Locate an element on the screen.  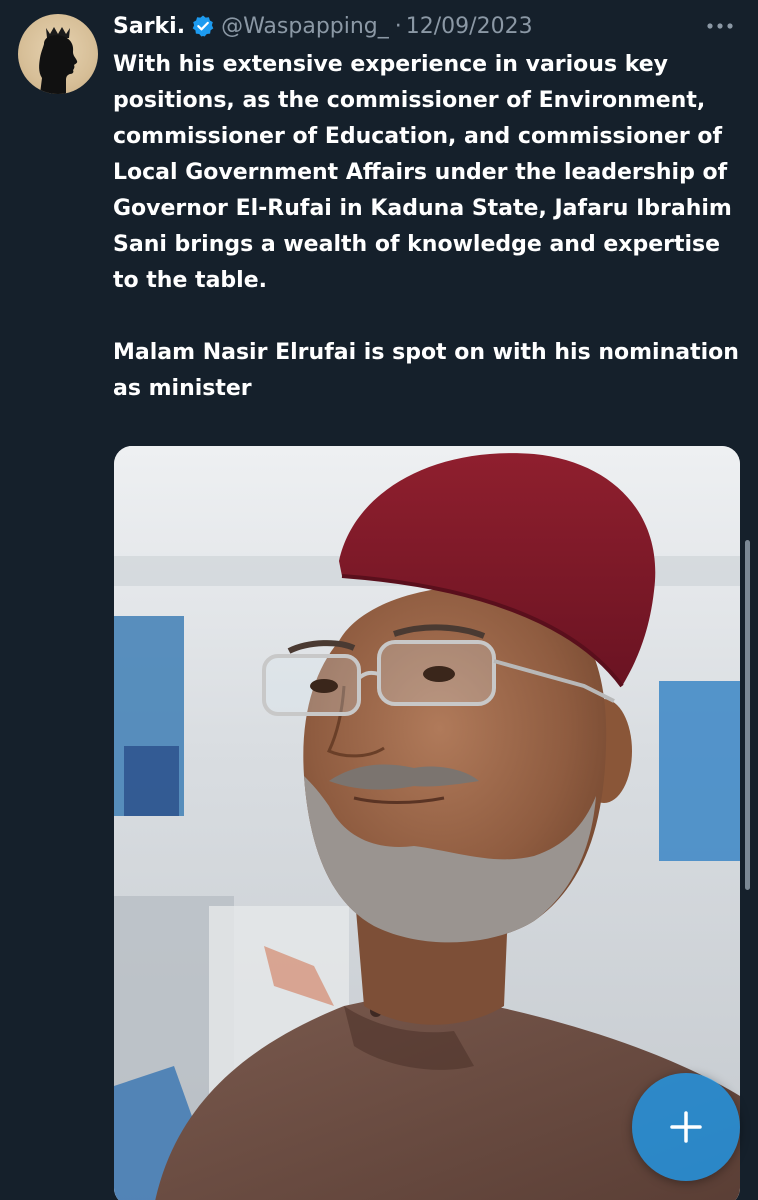
tweet-date: 12/09/2023 is located at coordinates (469, 26).